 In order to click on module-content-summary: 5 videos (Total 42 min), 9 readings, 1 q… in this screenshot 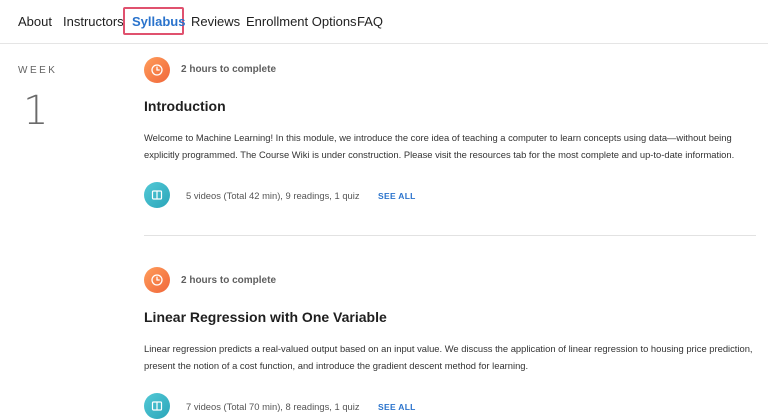, I will do `click(273, 195)`.